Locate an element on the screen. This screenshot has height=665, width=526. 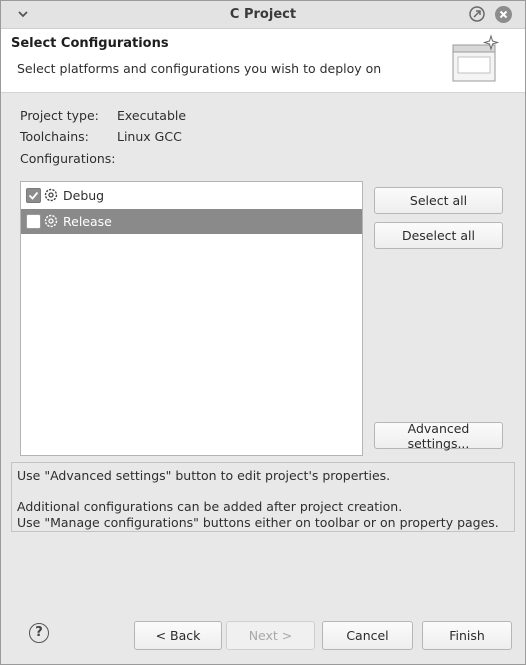
wizard-banner-icon is located at coordinates (476, 60).